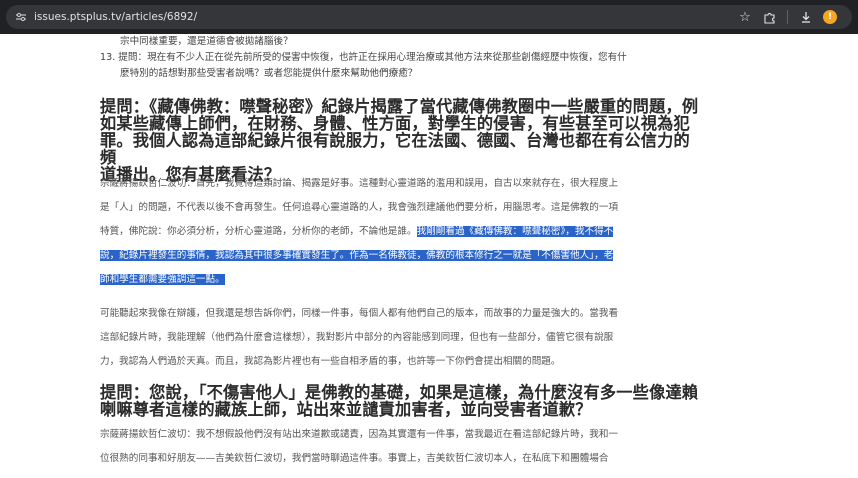 The image size is (858, 478). I want to click on site-info-icon, so click(21, 17).